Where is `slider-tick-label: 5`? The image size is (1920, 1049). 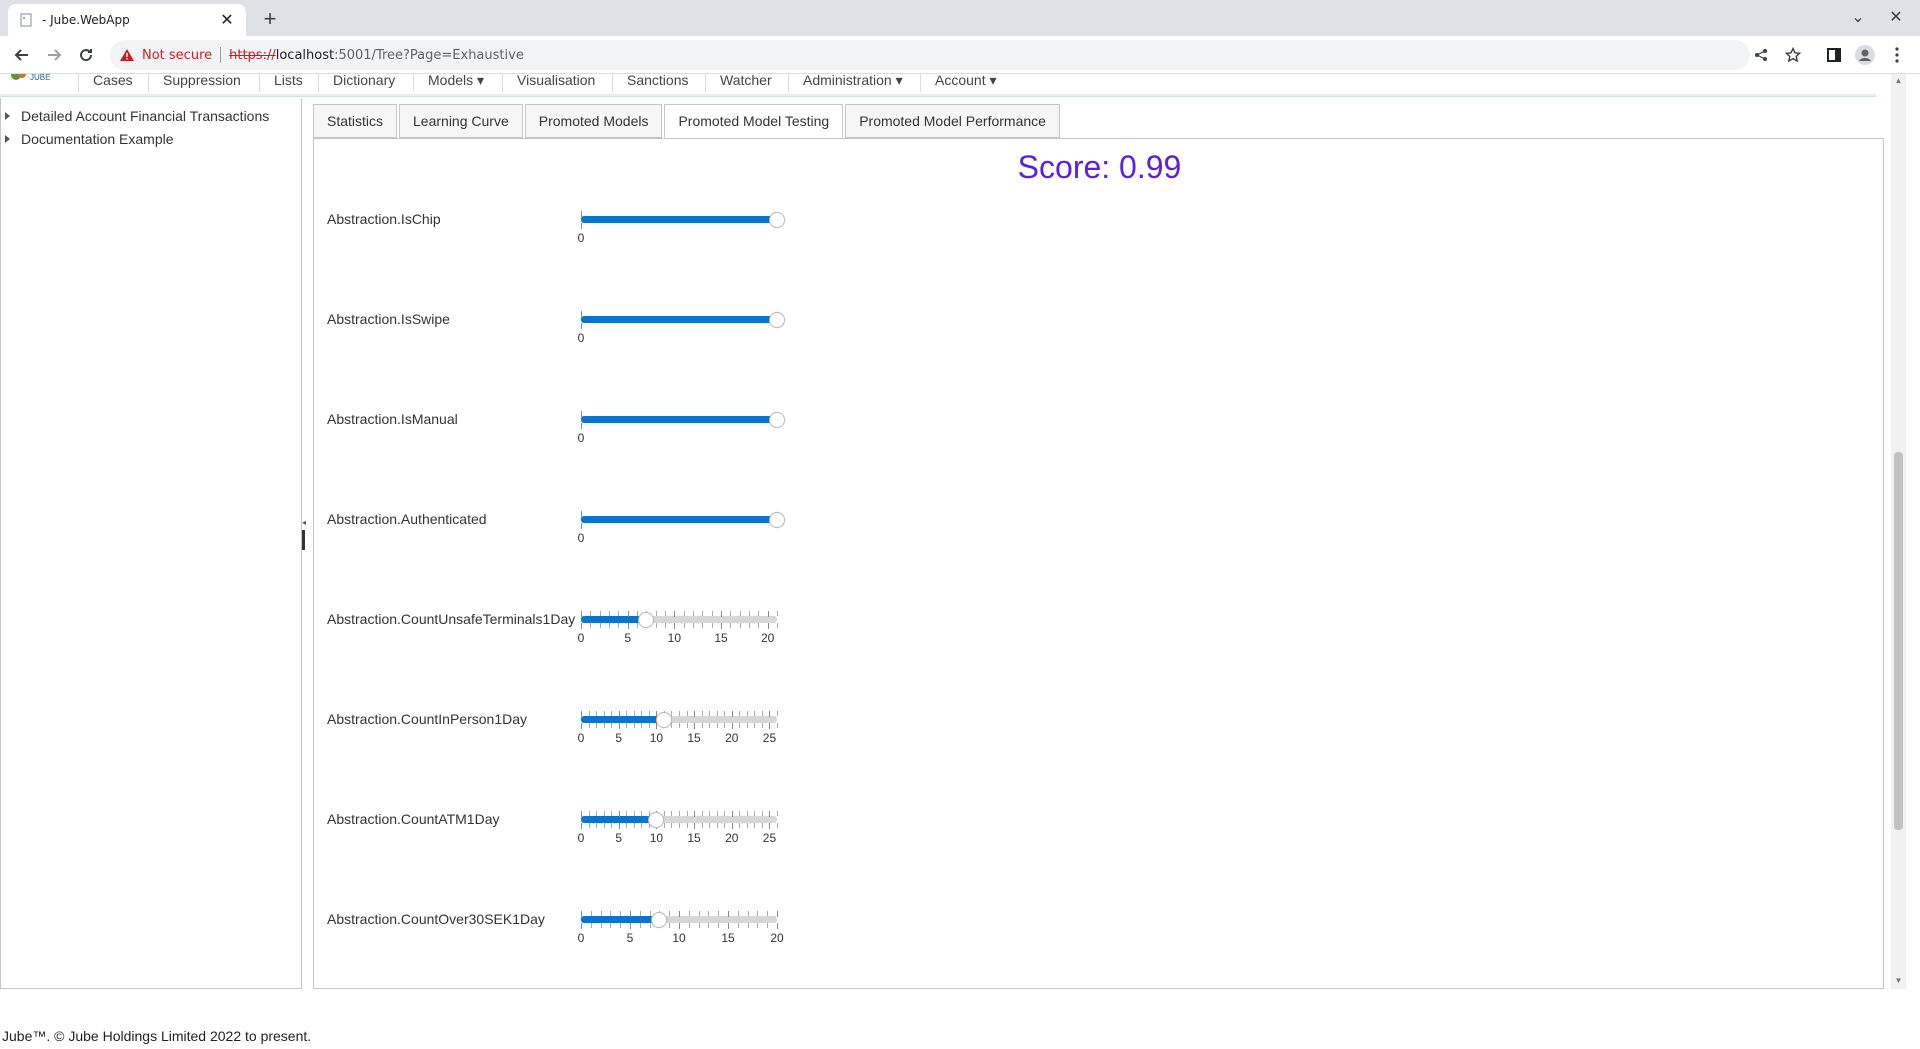
slider-tick-label: 5 is located at coordinates (630, 938).